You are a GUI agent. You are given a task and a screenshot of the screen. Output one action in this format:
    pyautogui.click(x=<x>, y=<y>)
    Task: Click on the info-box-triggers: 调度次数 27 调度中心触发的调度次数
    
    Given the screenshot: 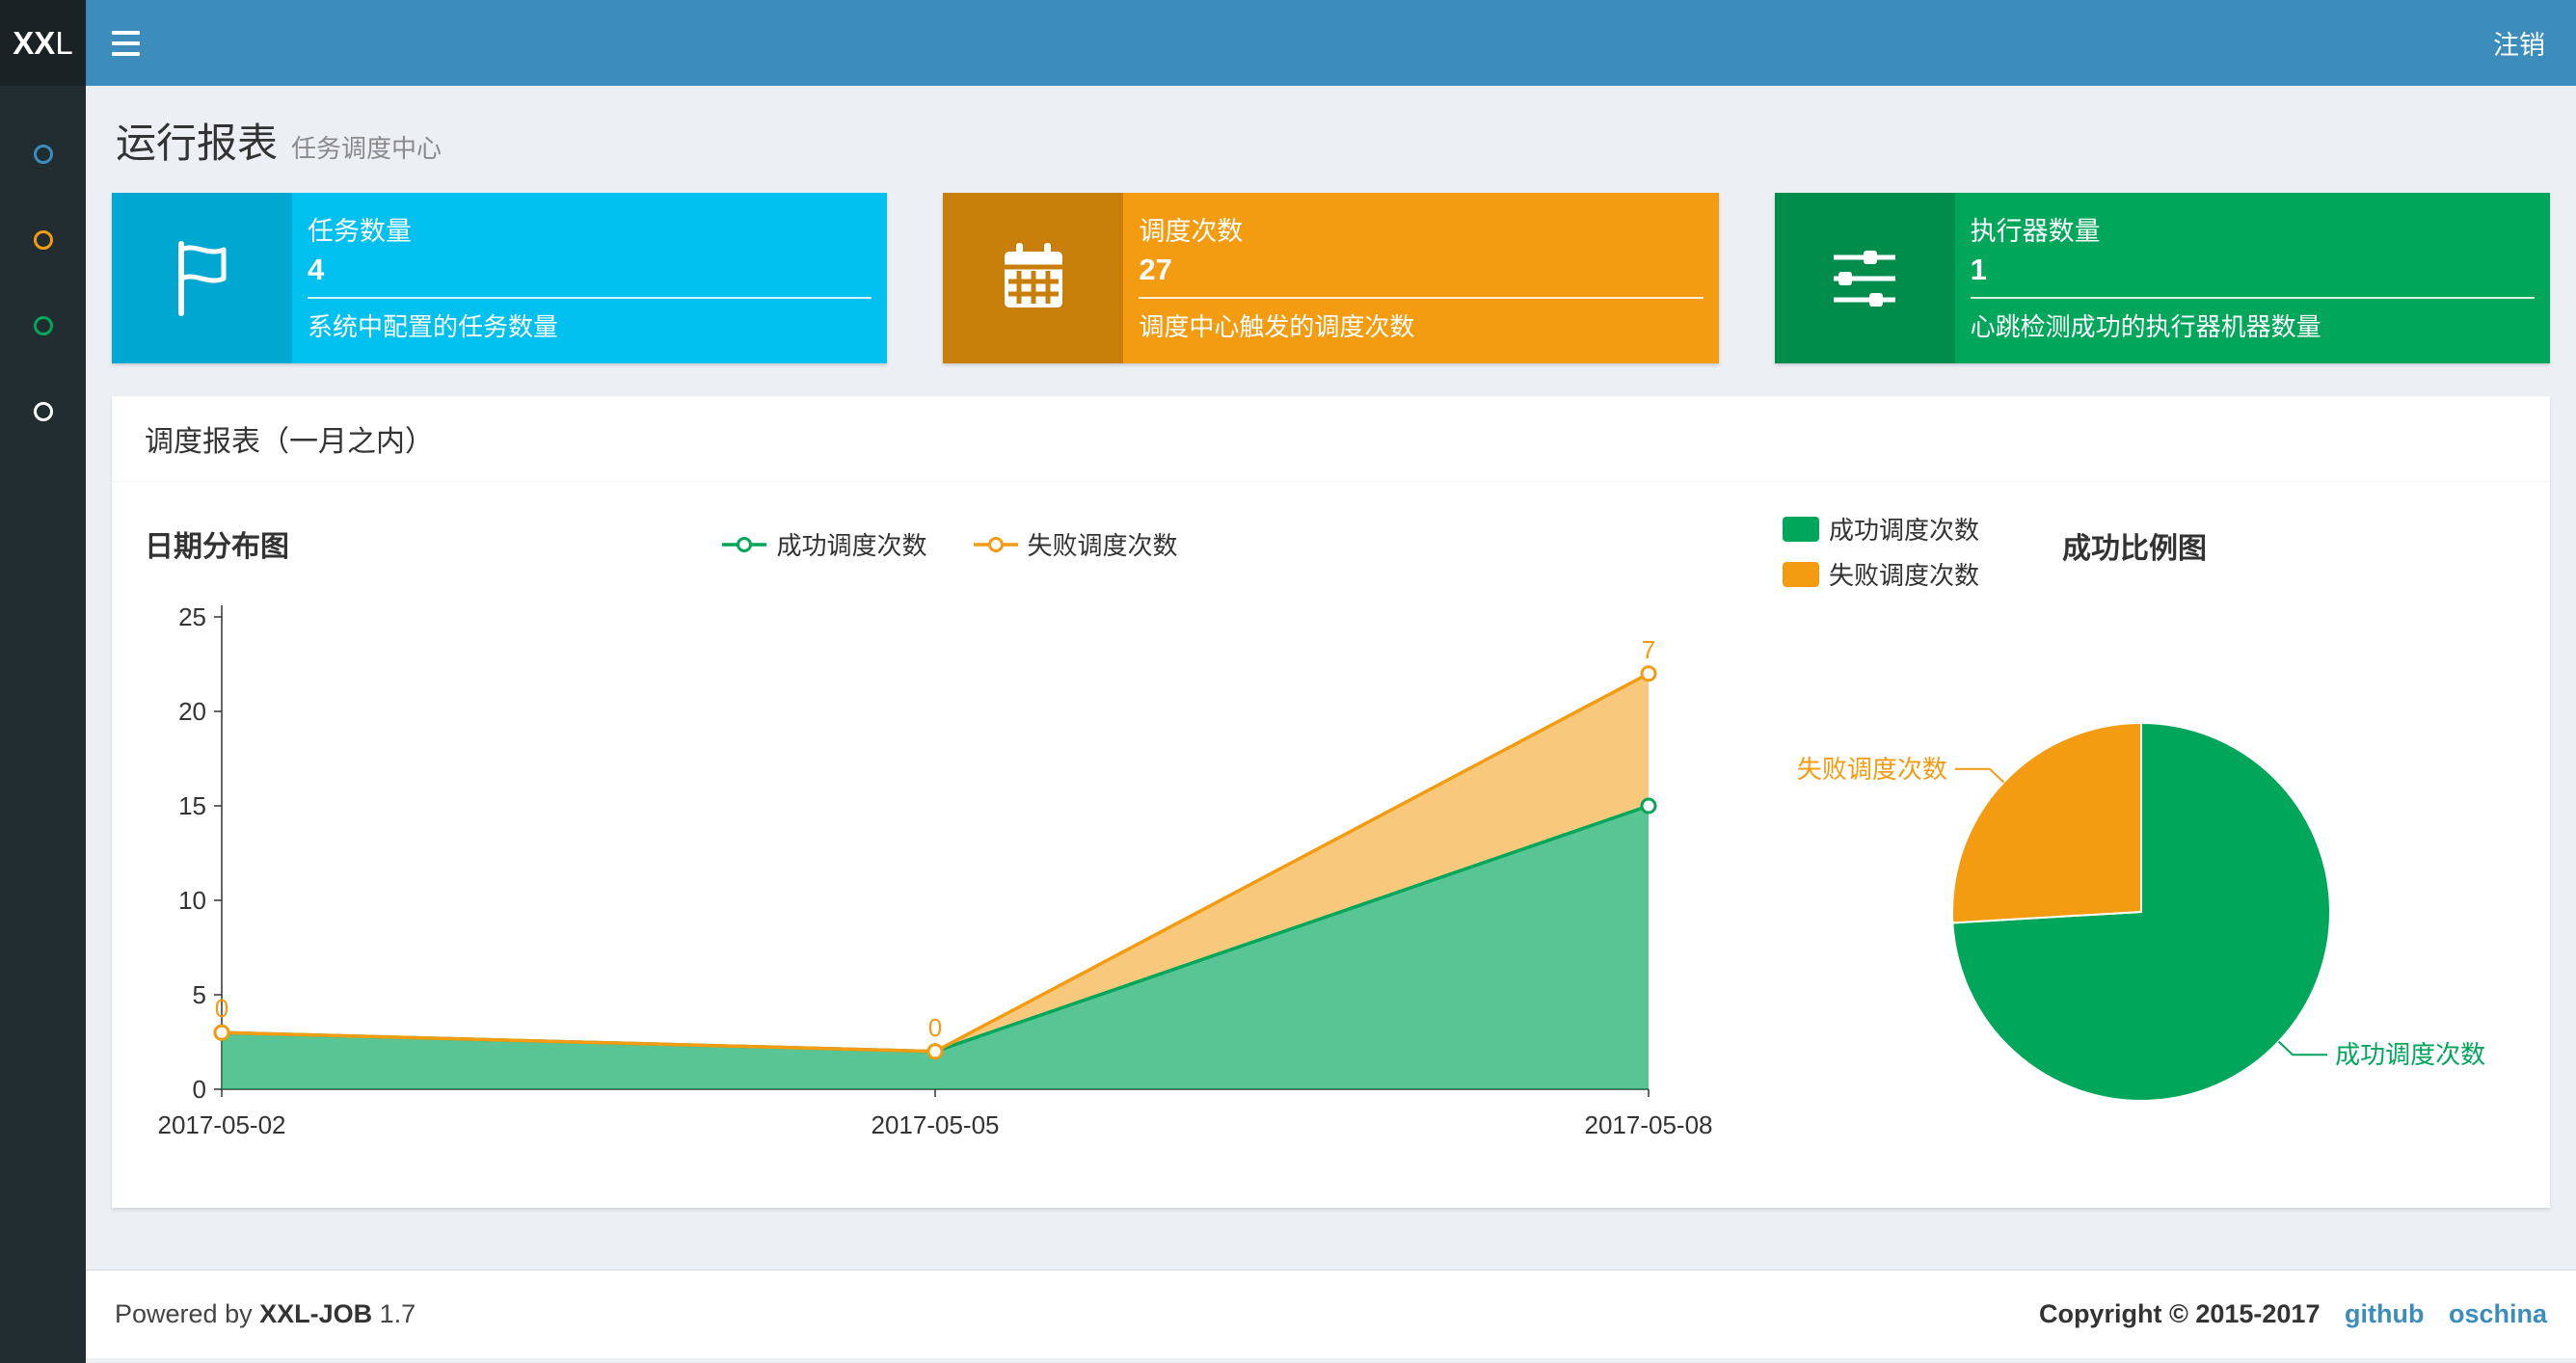 What is the action you would take?
    pyautogui.click(x=1331, y=278)
    